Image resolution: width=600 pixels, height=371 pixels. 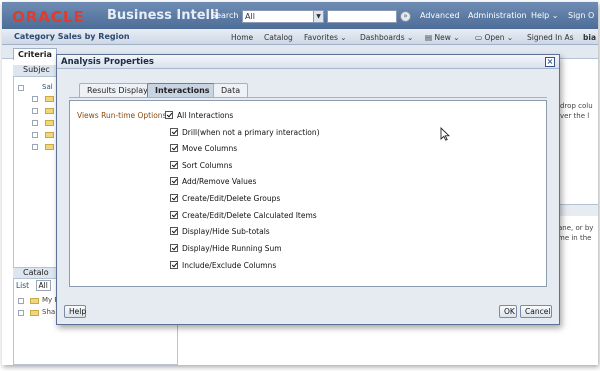 What do you see at coordinates (107, 62) in the screenshot?
I see `dialog-title: Analysis Properties` at bounding box center [107, 62].